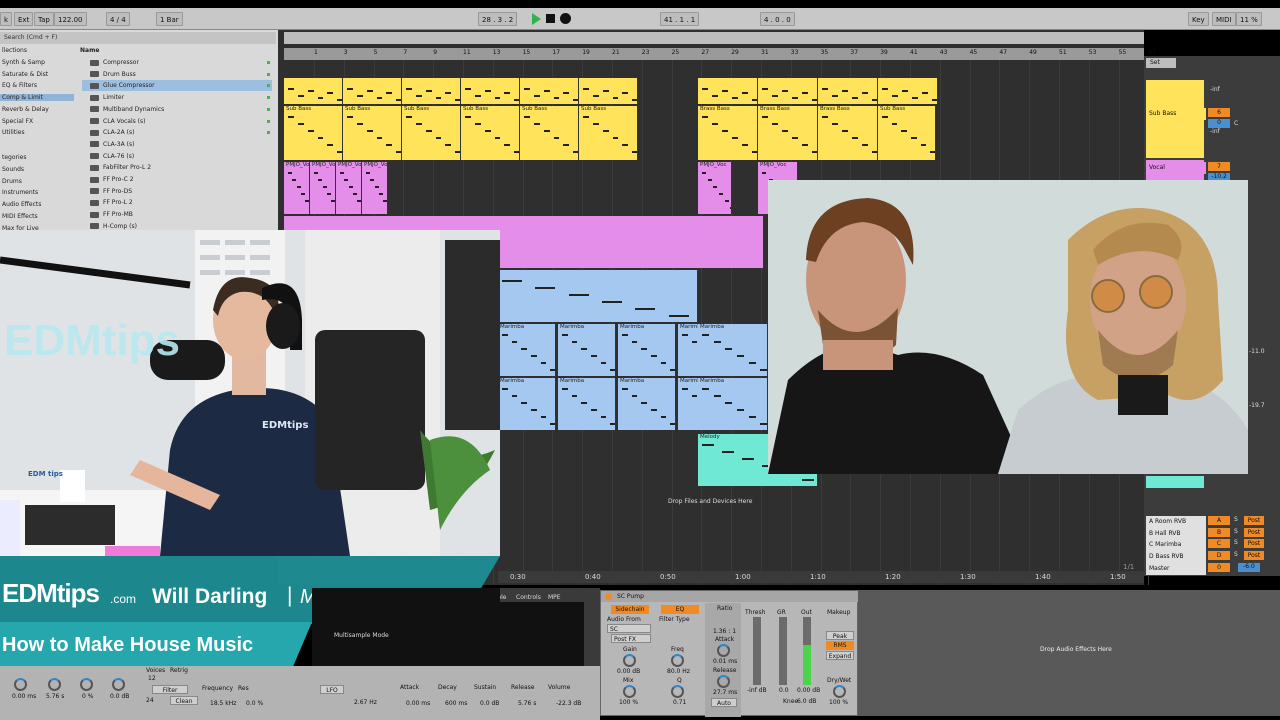  I want to click on stop-icon, so click(550, 18).